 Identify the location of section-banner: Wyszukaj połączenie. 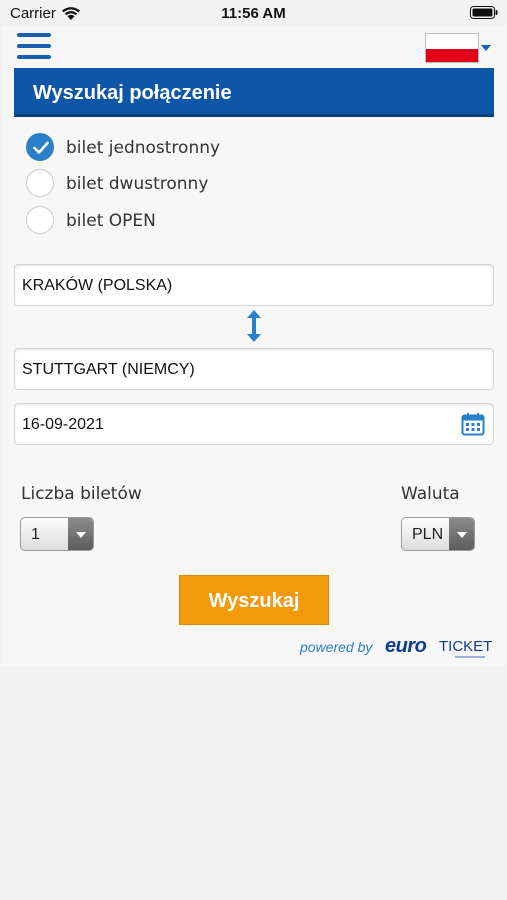
(254, 92).